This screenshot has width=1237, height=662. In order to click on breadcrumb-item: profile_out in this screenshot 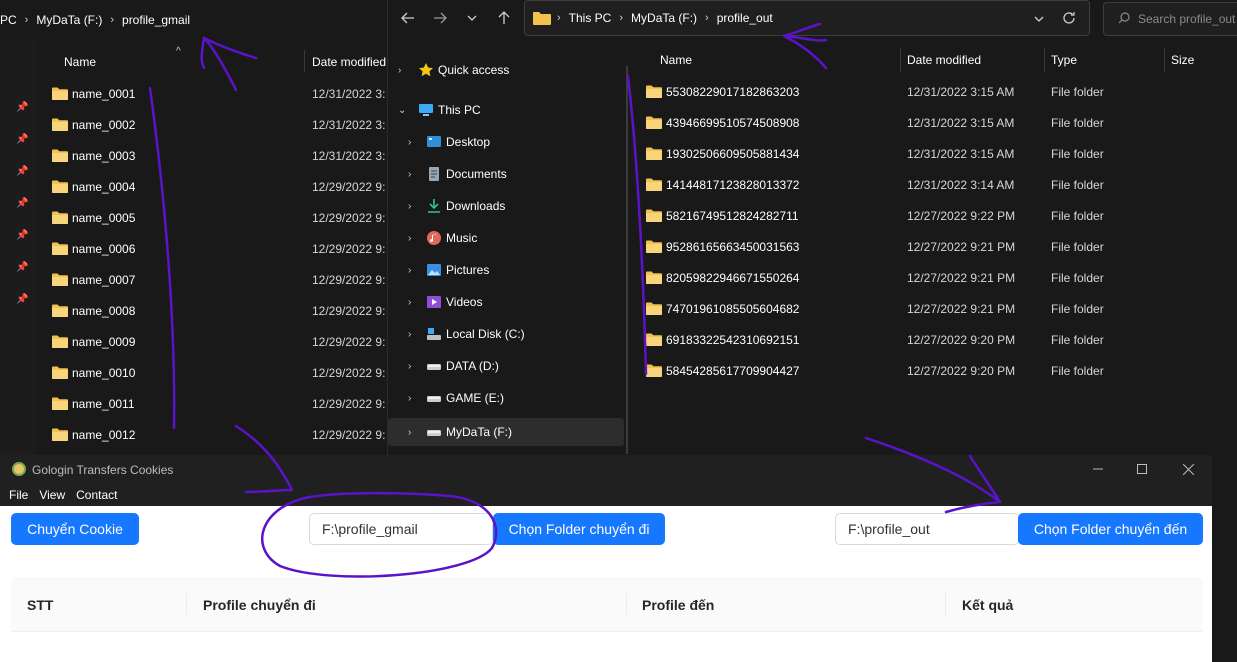, I will do `click(745, 18)`.